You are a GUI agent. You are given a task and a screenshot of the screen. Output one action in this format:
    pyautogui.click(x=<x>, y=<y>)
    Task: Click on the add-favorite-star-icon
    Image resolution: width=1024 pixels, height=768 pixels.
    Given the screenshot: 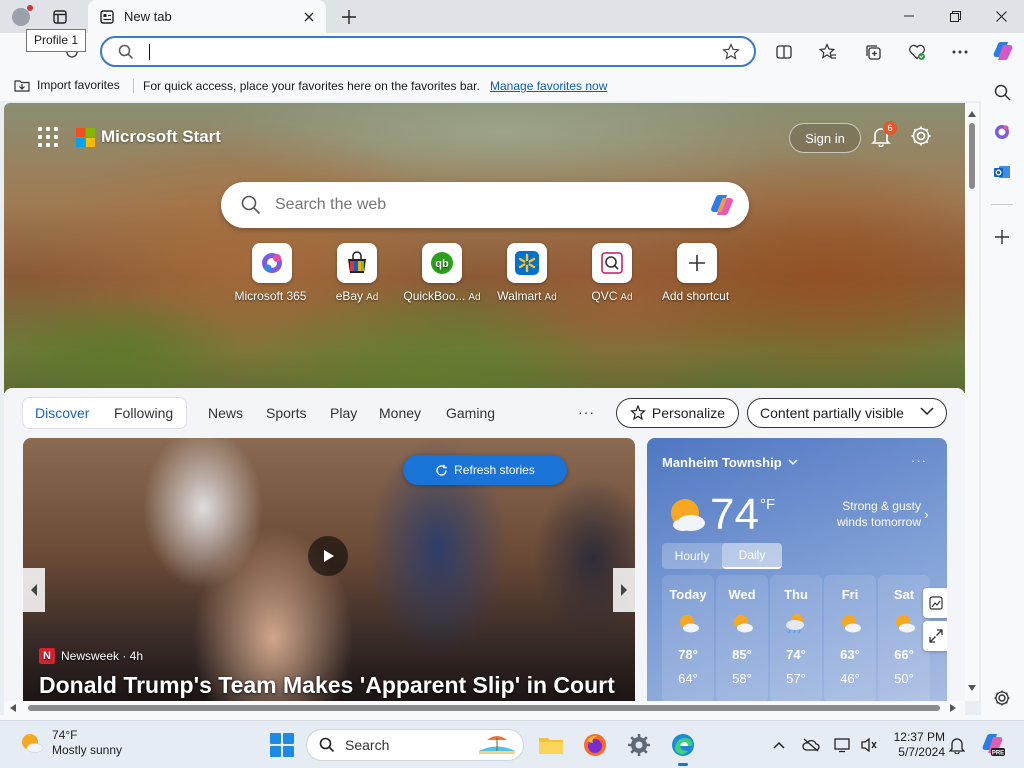 What is the action you would take?
    pyautogui.click(x=731, y=52)
    